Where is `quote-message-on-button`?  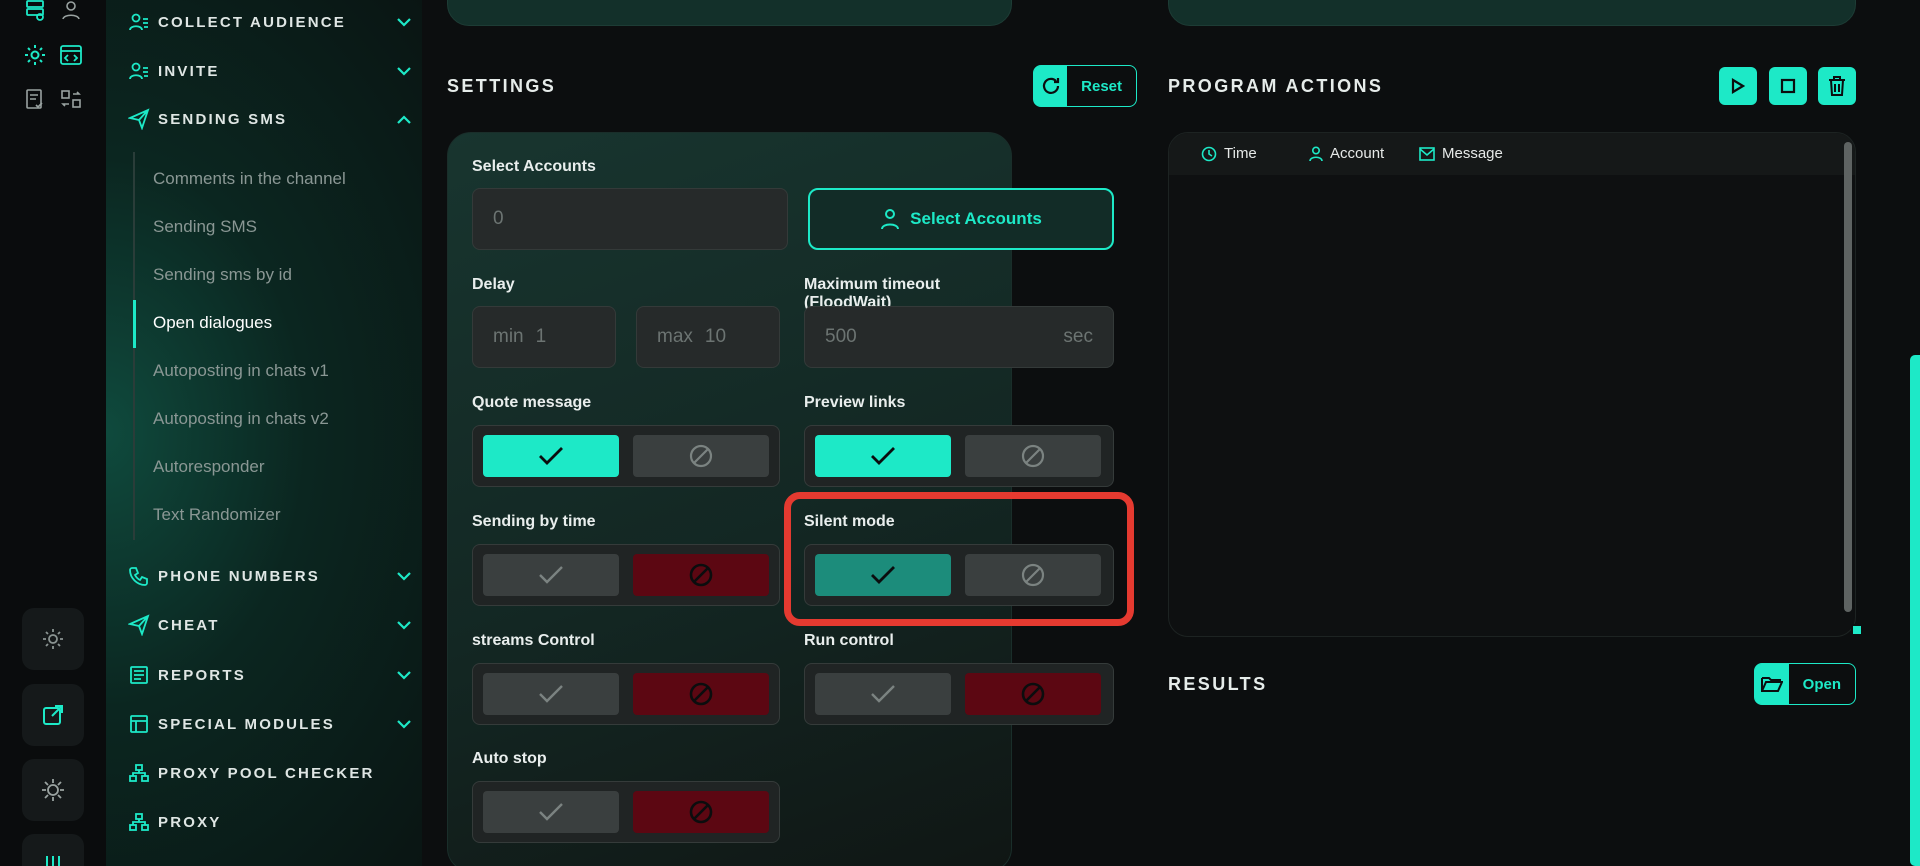 quote-message-on-button is located at coordinates (551, 456).